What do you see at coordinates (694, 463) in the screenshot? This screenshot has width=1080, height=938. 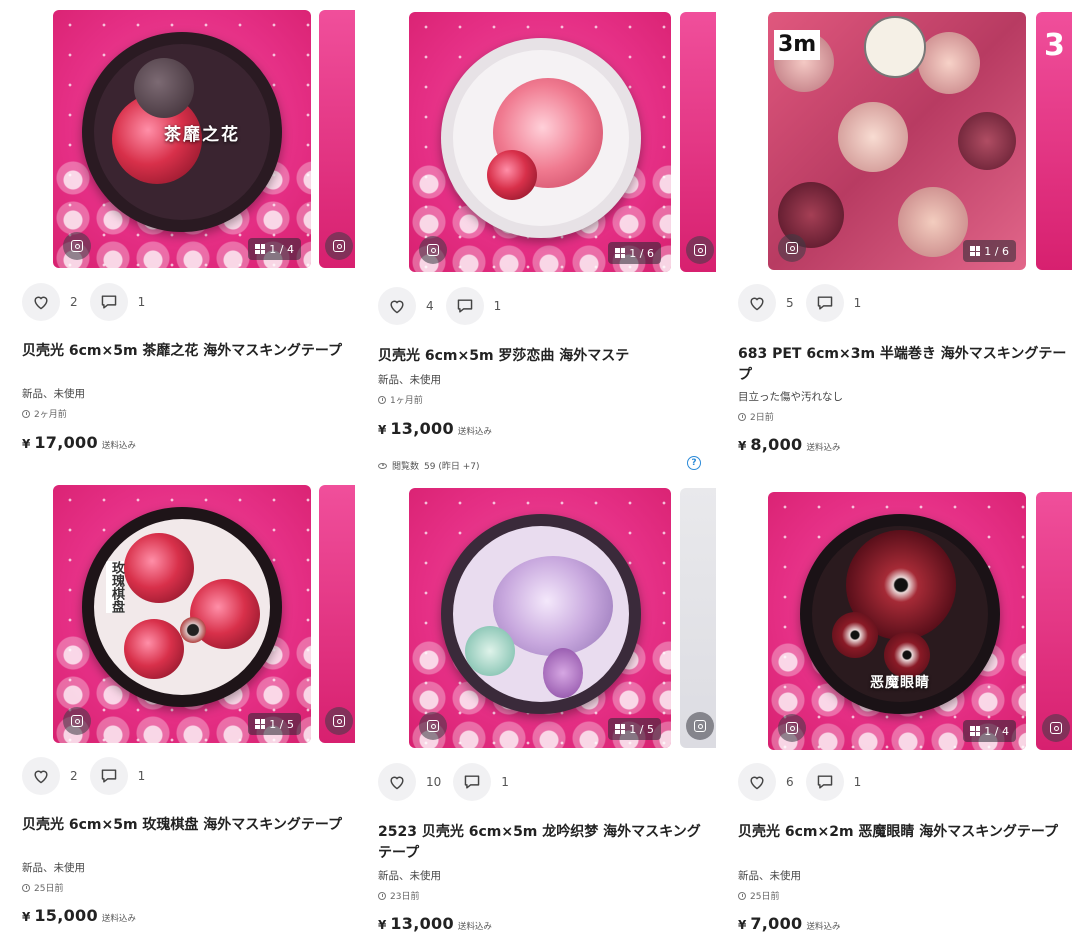 I see `help-icon: ?` at bounding box center [694, 463].